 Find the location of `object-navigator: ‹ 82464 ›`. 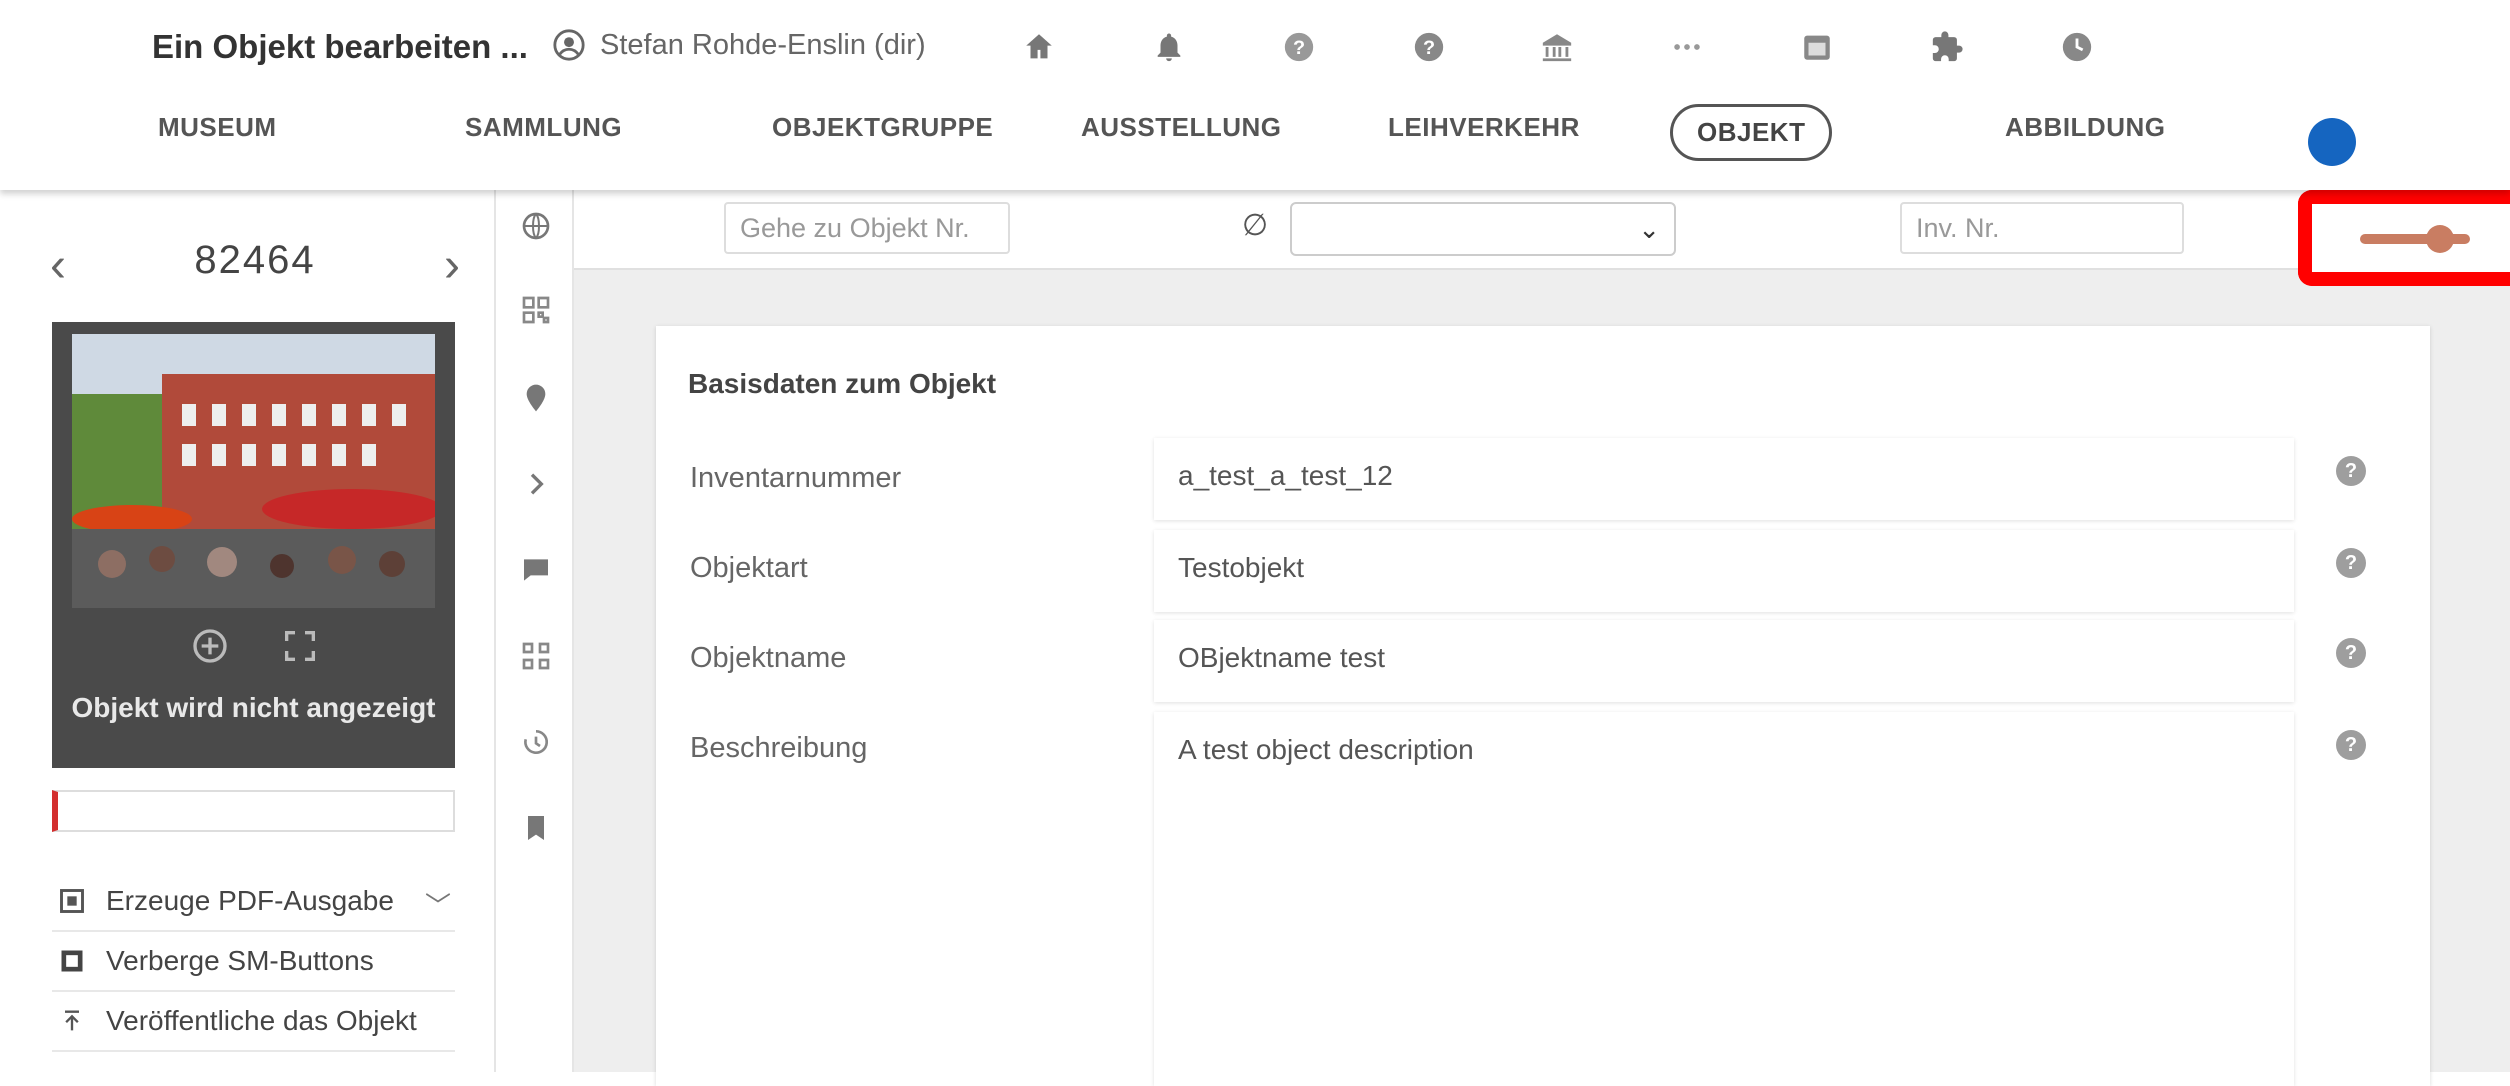

object-navigator: ‹ 82464 › is located at coordinates (255, 268).